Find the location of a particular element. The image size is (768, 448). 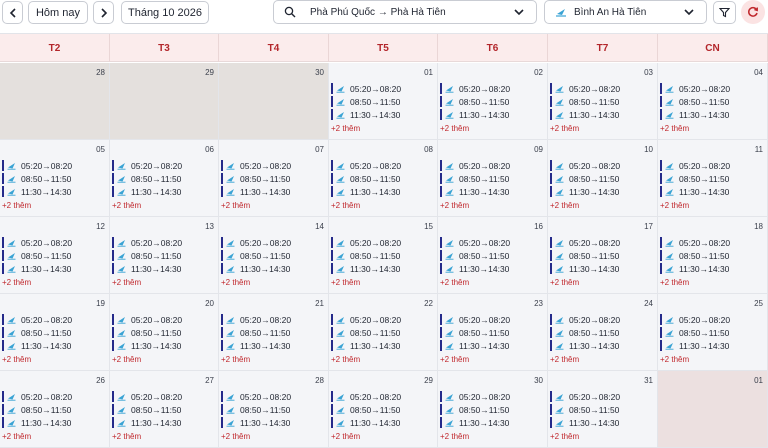

refresh-button is located at coordinates (753, 12).